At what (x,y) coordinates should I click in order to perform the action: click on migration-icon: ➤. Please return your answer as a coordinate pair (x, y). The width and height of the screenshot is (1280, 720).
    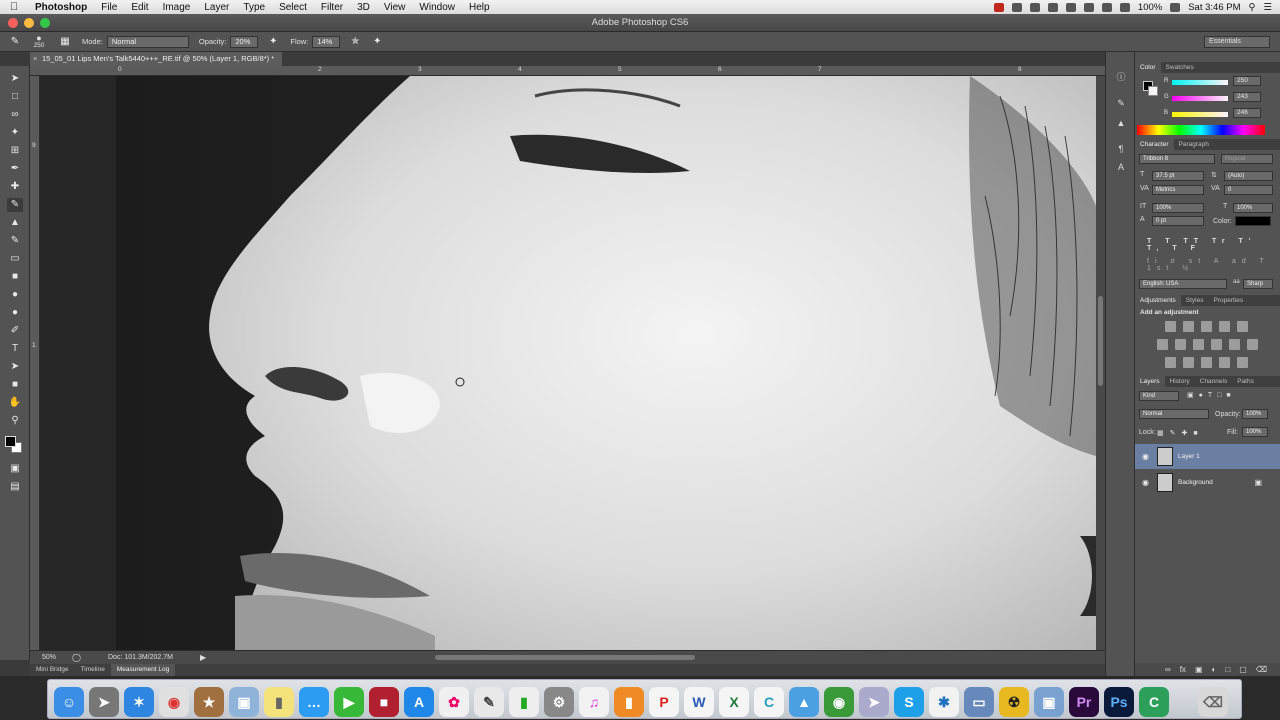
    Looking at the image, I should click on (874, 702).